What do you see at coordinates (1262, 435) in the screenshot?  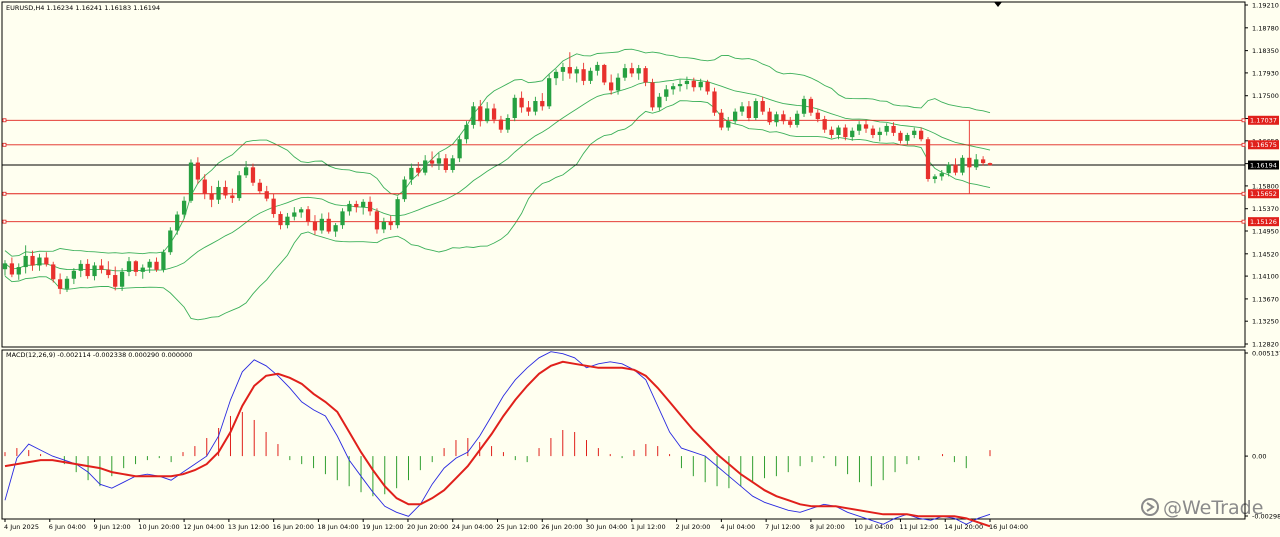 I see `macd-axis: 0.005137 0.00 -0.002985` at bounding box center [1262, 435].